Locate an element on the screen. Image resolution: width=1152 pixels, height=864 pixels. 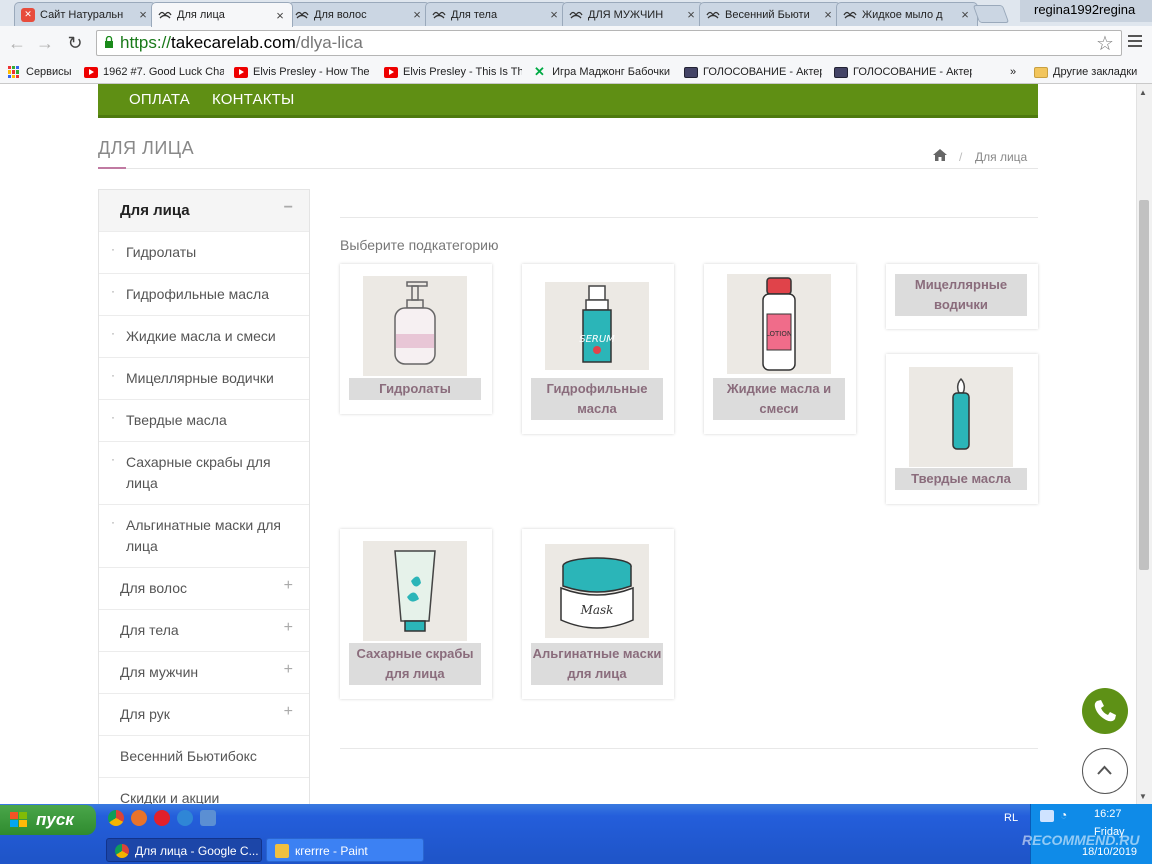
back-icon: ← is located at coordinates (17, 43).